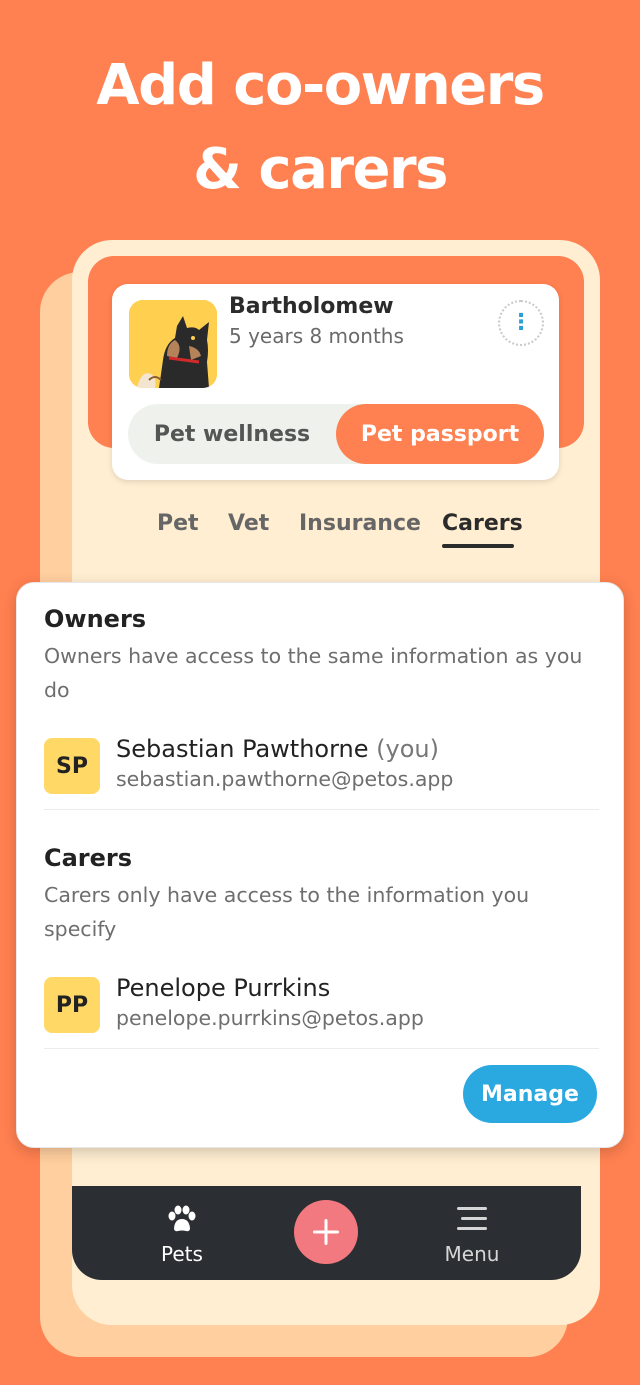 This screenshot has height=1385, width=640. Describe the element at coordinates (472, 1254) in the screenshot. I see `nav-menu-label: Menu` at that location.